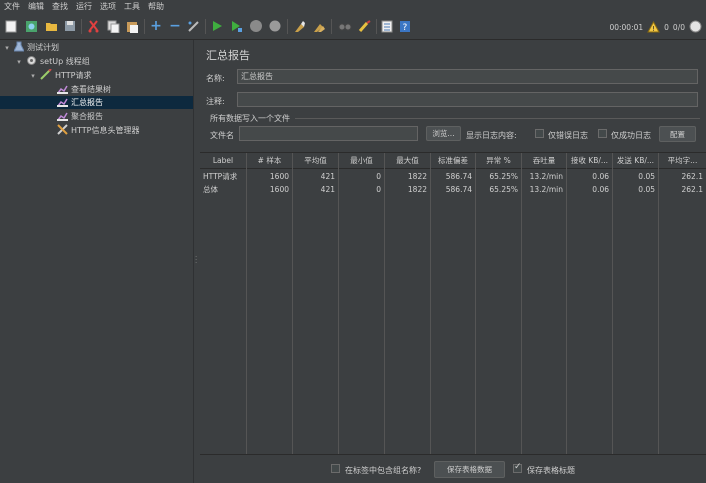 The height and width of the screenshot is (483, 706). I want to click on clear-all-icon, so click(319, 26).